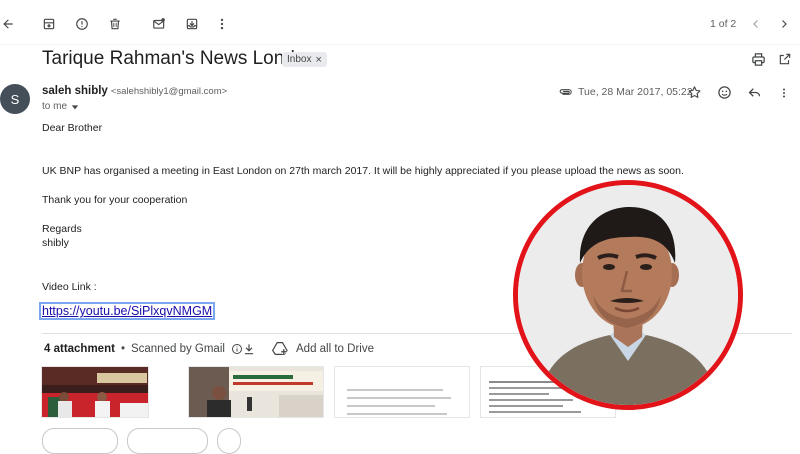 This screenshot has height=454, width=800. Describe the element at coordinates (15, 99) in the screenshot. I see `sender-avatar: S` at that location.